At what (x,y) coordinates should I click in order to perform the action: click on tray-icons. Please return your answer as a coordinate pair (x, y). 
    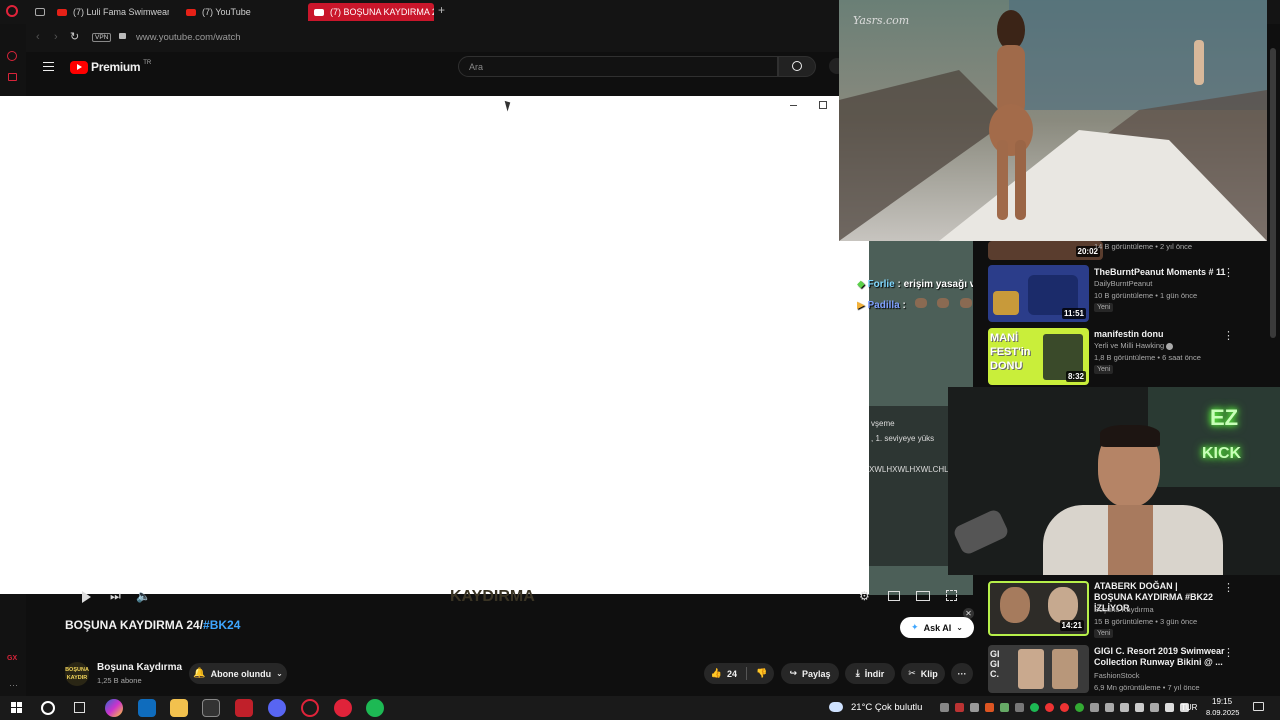
    Looking at the image, I should click on (1064, 707).